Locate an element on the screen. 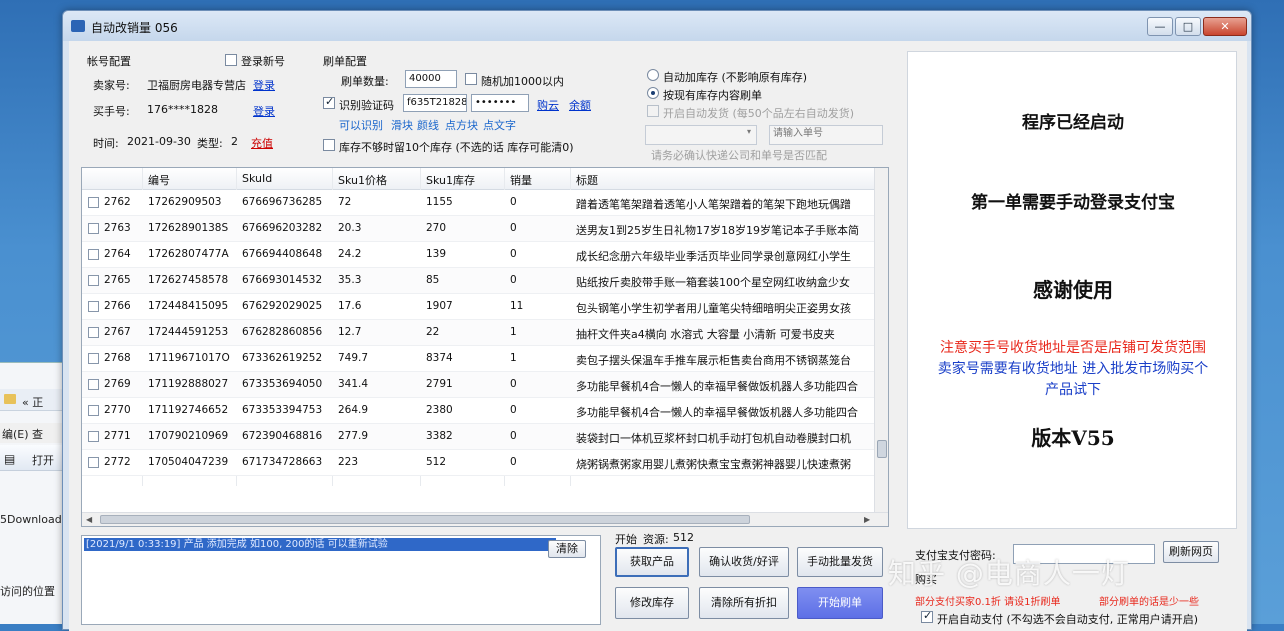 Image resolution: width=1284 pixels, height=631 pixels. buy-cloud-link: 购云 is located at coordinates (548, 105).